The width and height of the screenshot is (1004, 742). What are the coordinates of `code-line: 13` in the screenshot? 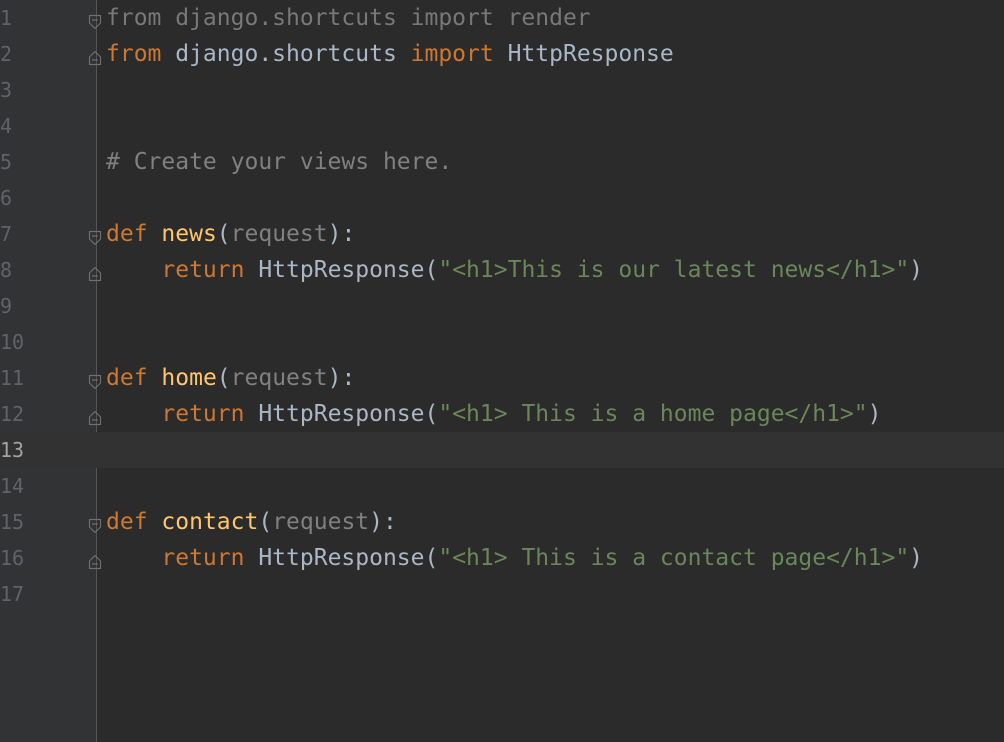 It's located at (502, 450).